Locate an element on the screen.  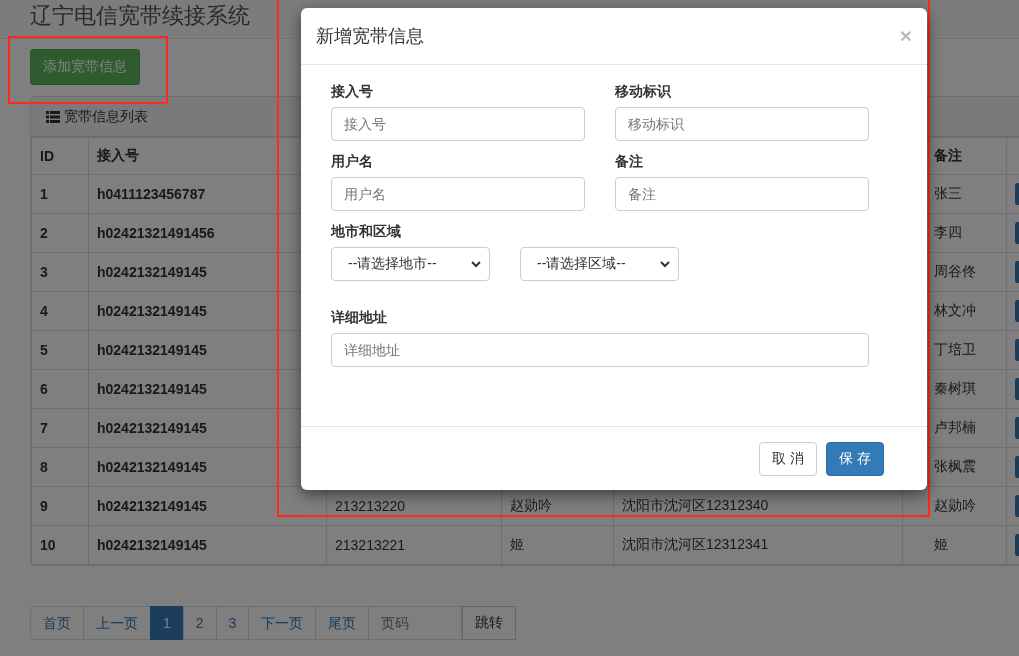
page-link: 尾页 is located at coordinates (342, 623).